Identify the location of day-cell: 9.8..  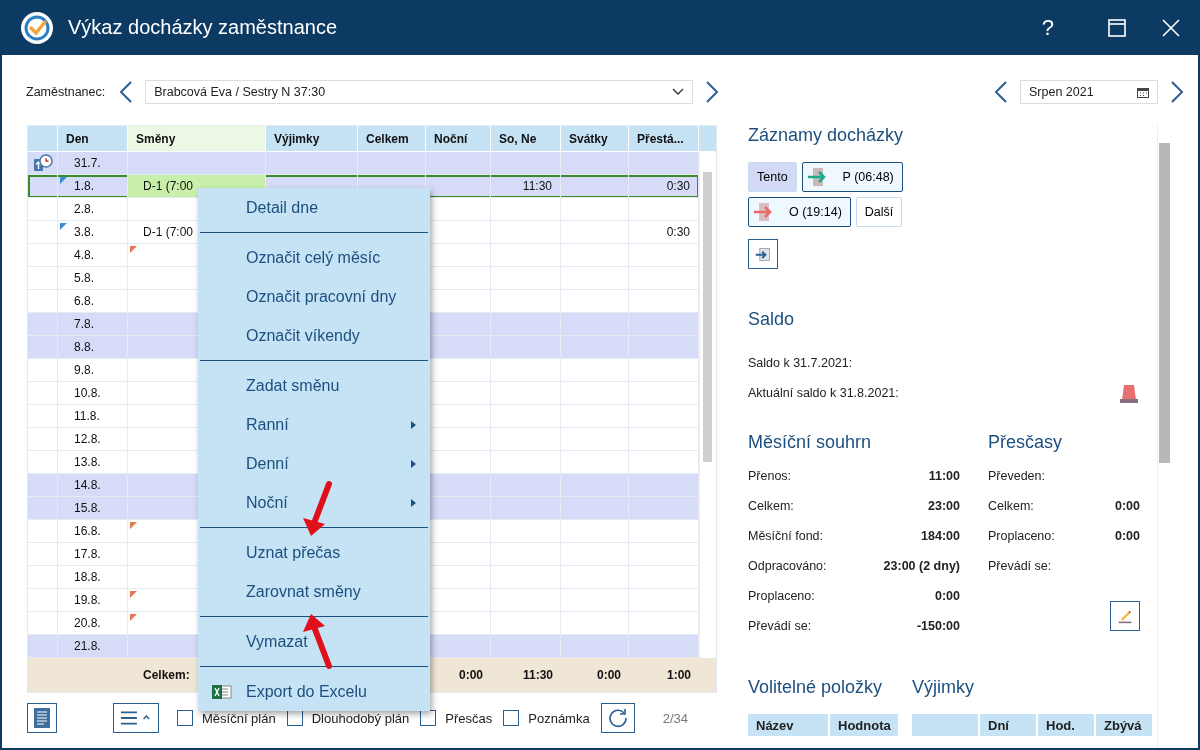
(84, 370).